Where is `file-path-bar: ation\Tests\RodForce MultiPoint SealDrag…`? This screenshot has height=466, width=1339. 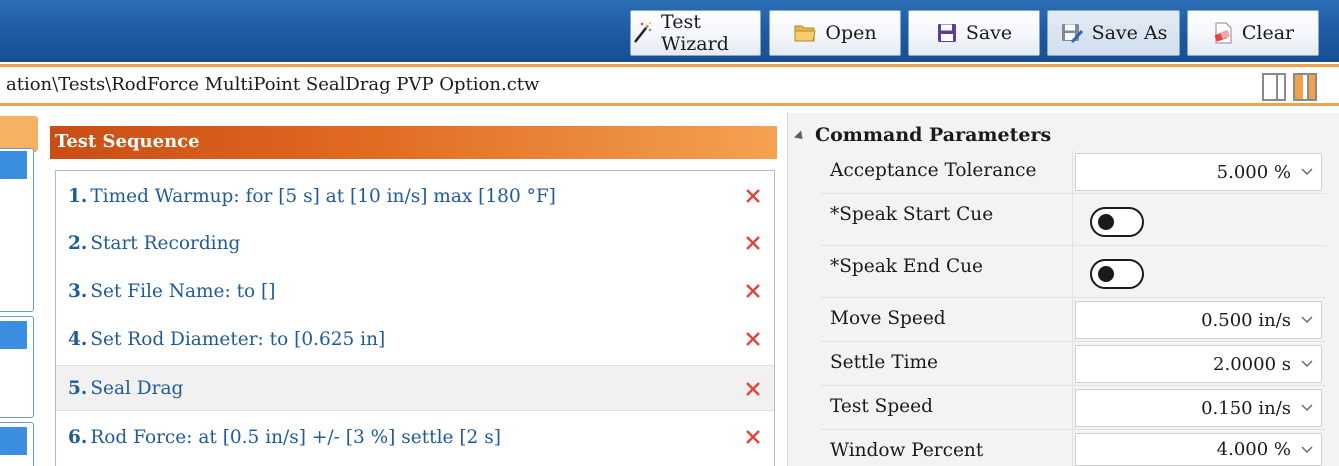 file-path-bar: ation\Tests\RodForce MultiPoint SealDrag… is located at coordinates (669, 85).